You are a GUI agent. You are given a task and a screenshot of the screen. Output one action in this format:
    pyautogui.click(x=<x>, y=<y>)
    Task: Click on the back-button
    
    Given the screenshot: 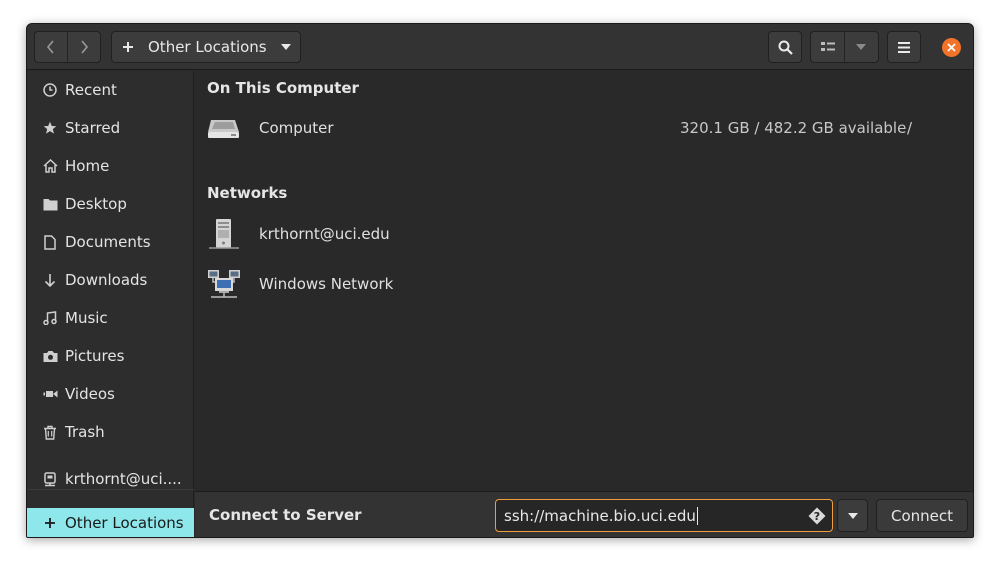 What is the action you would take?
    pyautogui.click(x=51, y=47)
    